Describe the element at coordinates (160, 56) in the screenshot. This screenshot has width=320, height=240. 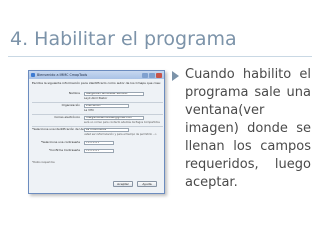
I see `title-divider` at that location.